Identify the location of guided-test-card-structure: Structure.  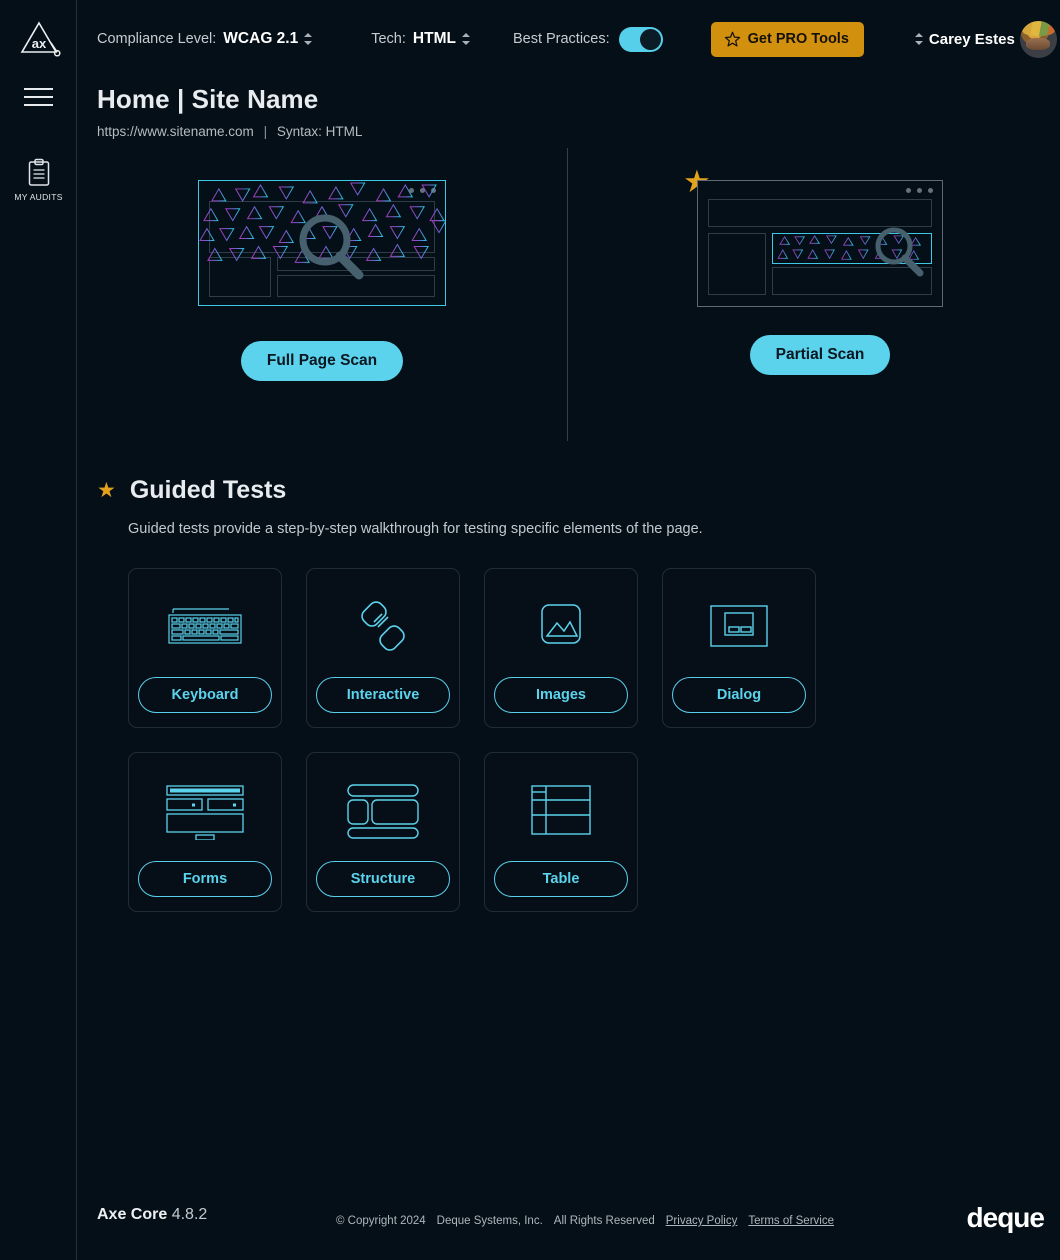
(383, 832).